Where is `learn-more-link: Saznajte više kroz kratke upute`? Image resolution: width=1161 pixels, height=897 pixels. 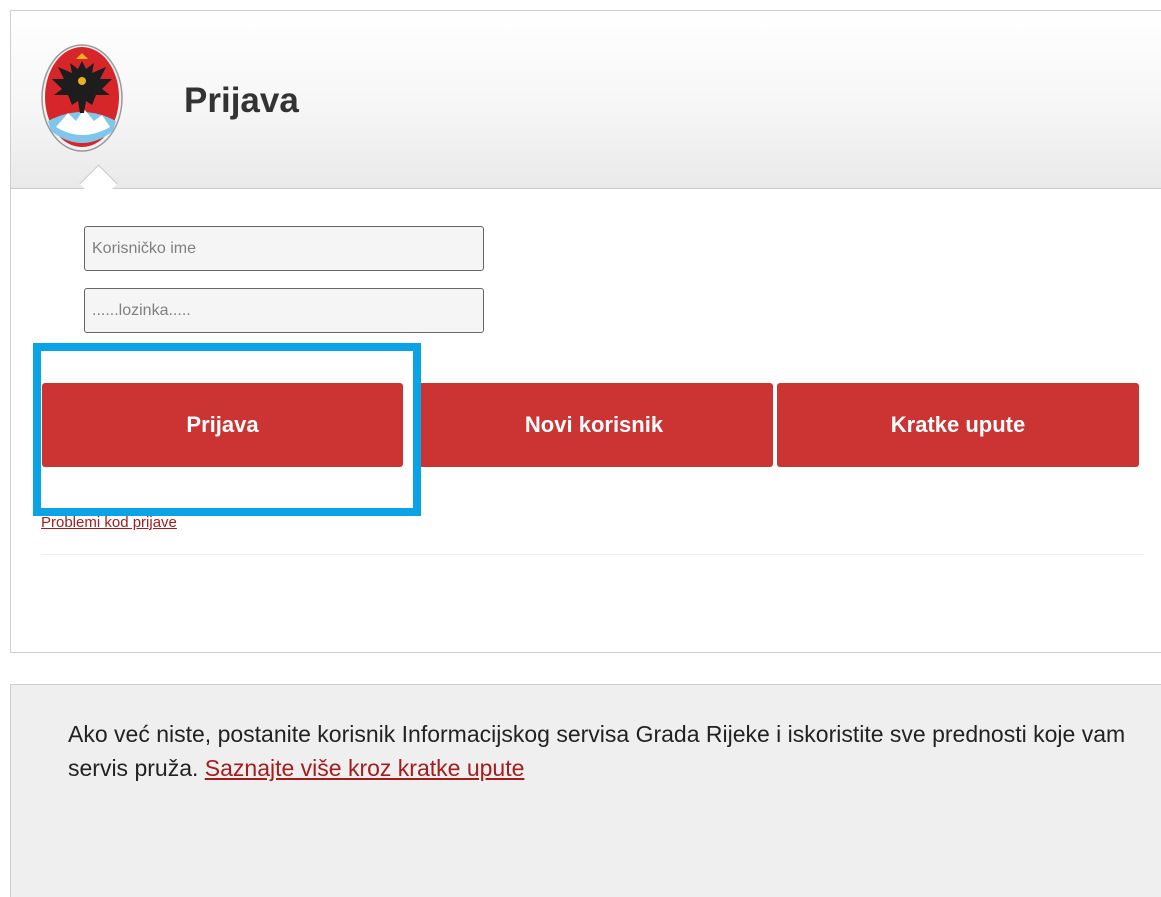
learn-more-link: Saznajte više kroz kratke upute is located at coordinates (365, 768).